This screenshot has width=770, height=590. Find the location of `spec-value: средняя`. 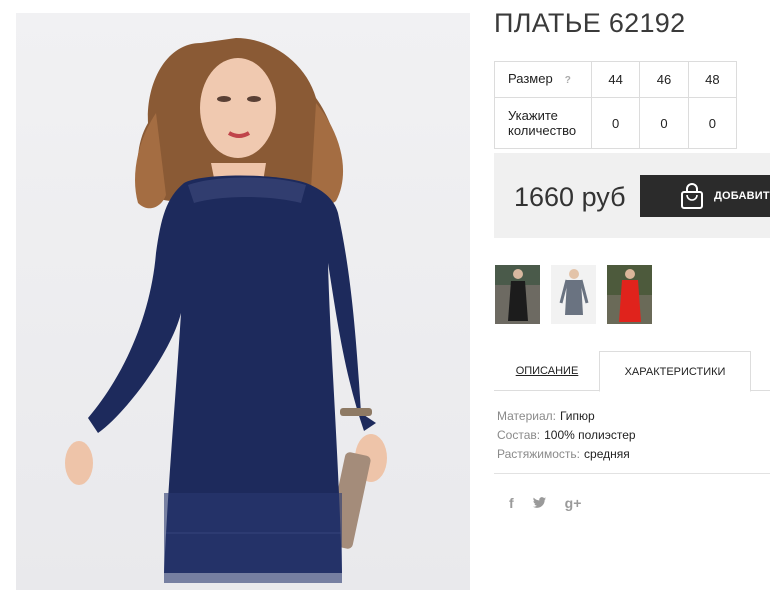

spec-value: средняя is located at coordinates (607, 454).